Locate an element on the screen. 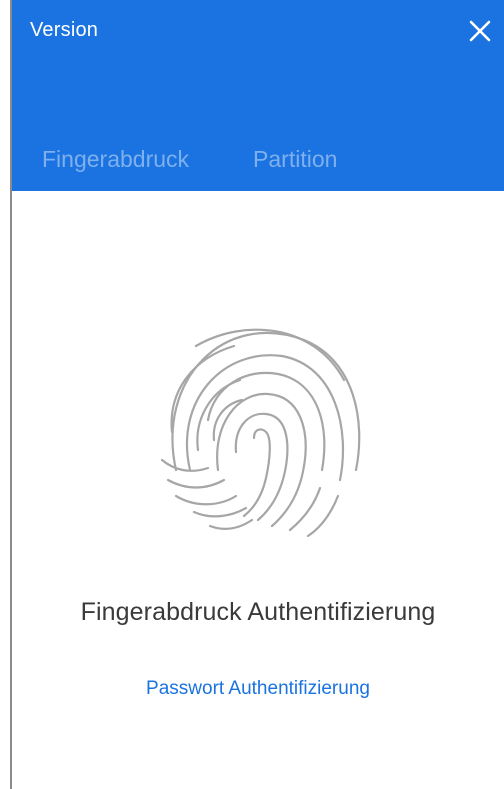  tab-partition: Partition is located at coordinates (295, 159).